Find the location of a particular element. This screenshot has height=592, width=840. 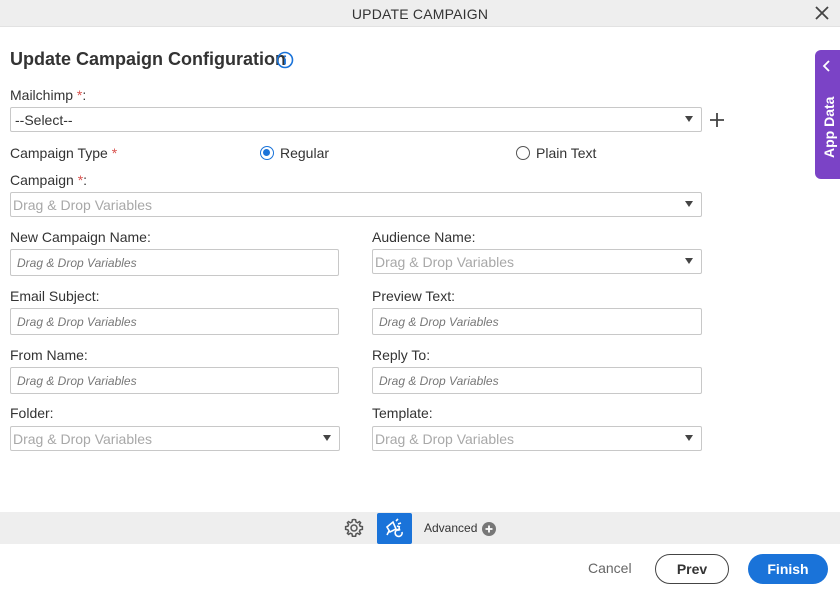

close-icon is located at coordinates (822, 13).